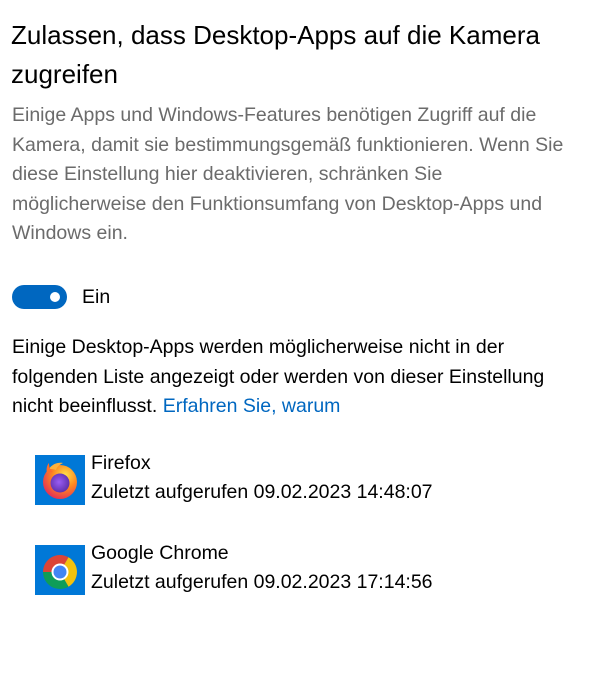  I want to click on app-last-accessed: Zuletzt aufgerufen 09.02.2023 14:48:07, so click(262, 492).